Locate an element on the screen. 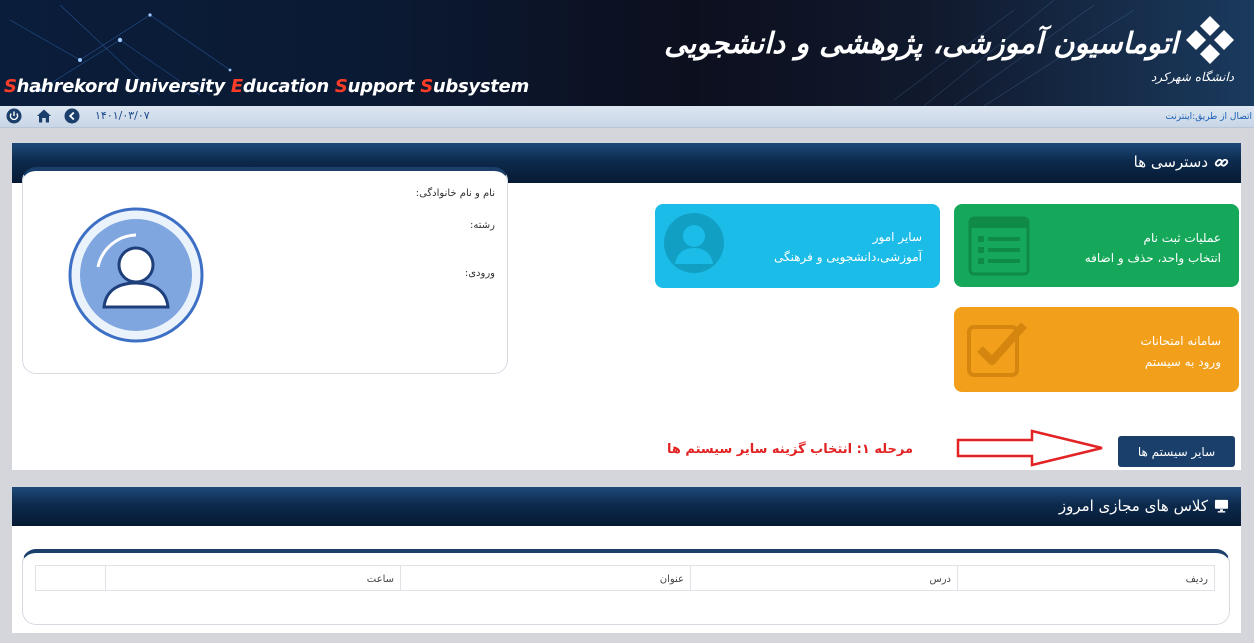  profile-entry-label: ورودی: is located at coordinates (479, 273).